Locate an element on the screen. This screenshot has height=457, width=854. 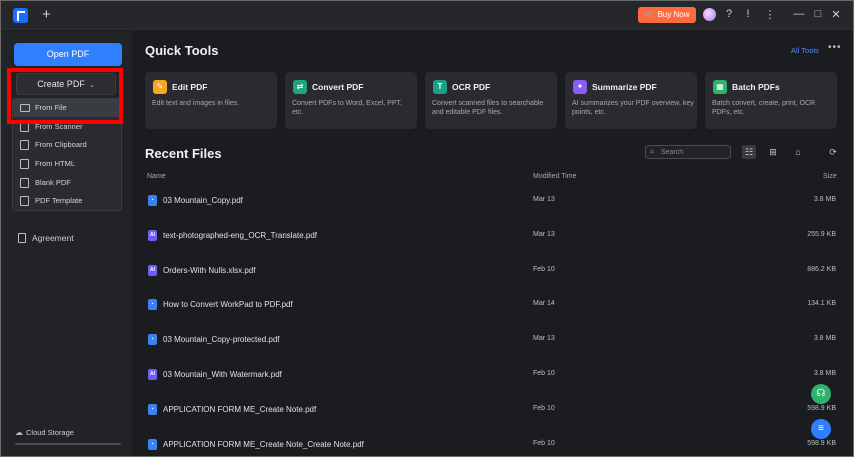
archive-icon: ⌂ is located at coordinates (798, 152).